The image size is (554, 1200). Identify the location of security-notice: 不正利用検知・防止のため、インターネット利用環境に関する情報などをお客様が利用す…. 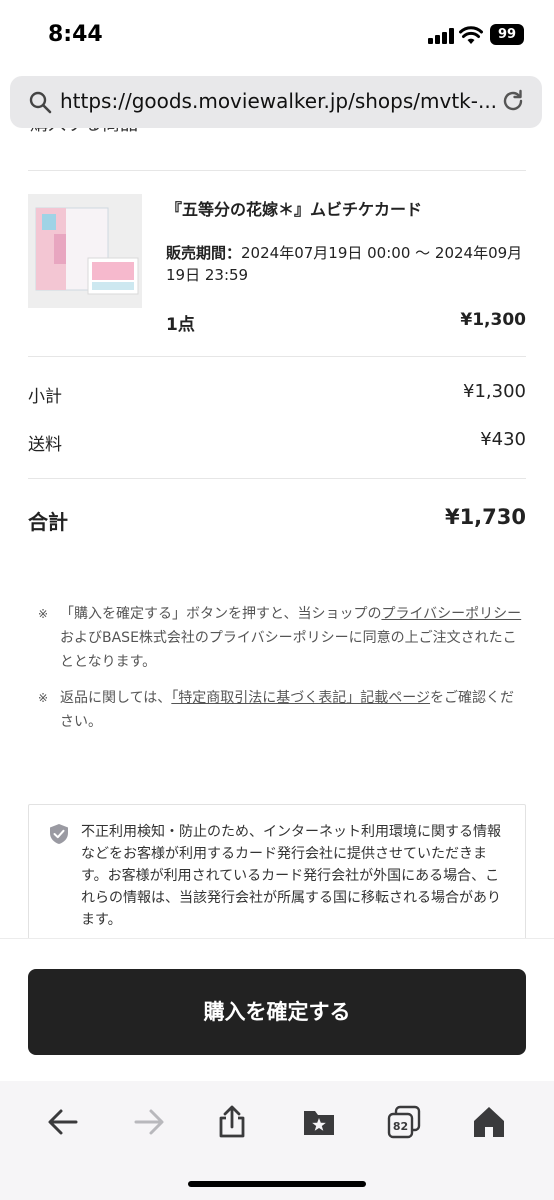
(277, 871).